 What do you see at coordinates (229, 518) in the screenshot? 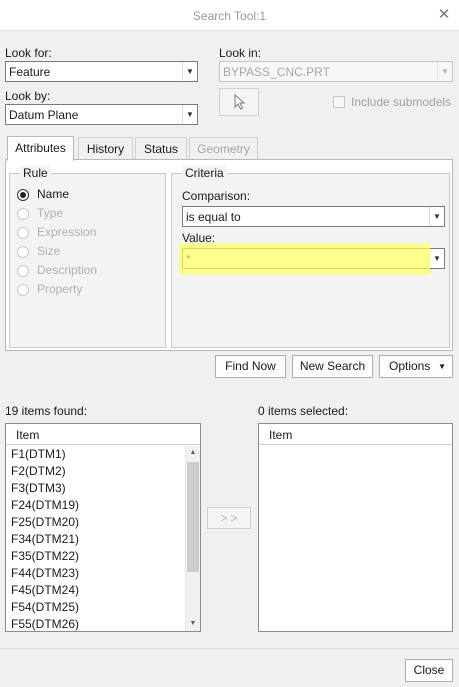
I see `add-to-selection-button: > >` at bounding box center [229, 518].